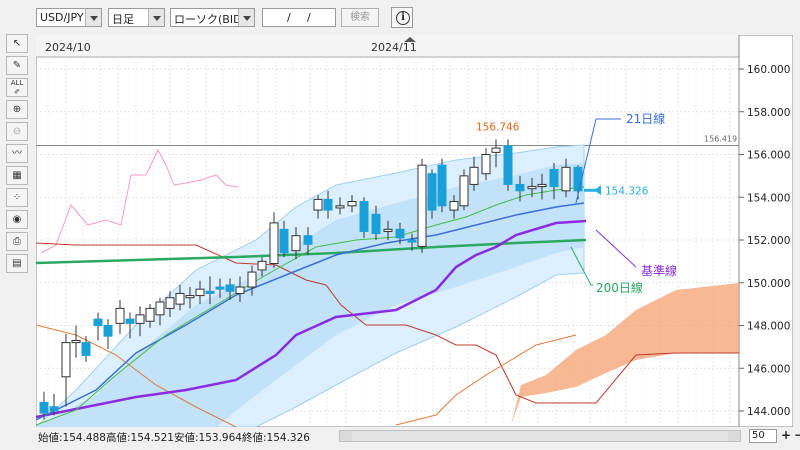 This screenshot has width=800, height=450. Describe the element at coordinates (360, 17) in the screenshot. I see `search-button: 検索` at that location.